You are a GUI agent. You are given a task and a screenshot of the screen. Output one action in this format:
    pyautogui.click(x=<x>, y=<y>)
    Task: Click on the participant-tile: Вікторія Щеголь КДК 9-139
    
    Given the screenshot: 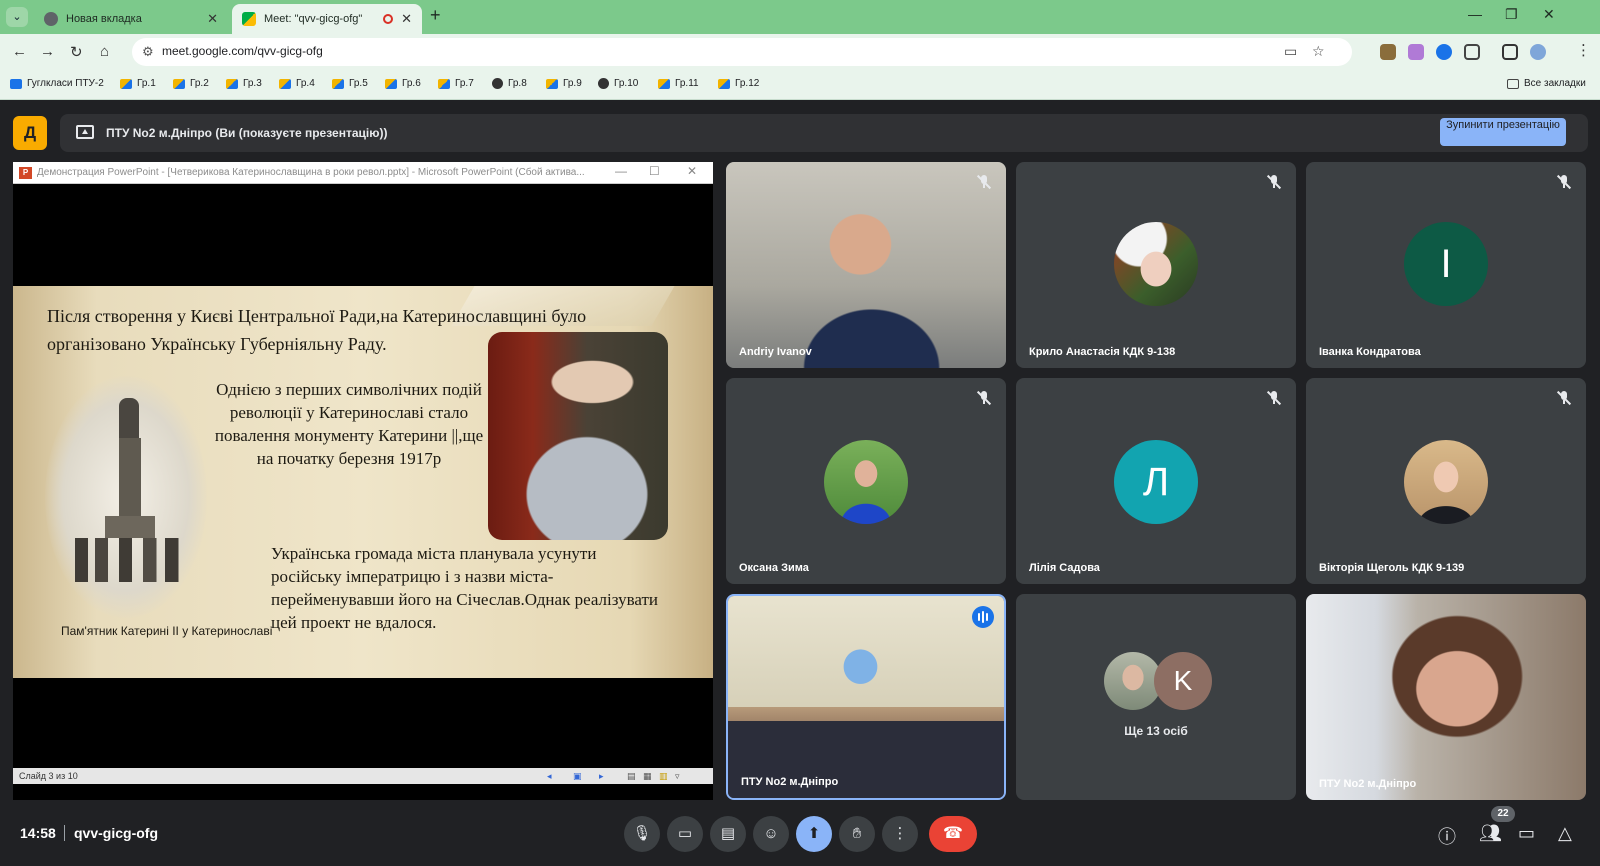 What is the action you would take?
    pyautogui.click(x=1446, y=481)
    